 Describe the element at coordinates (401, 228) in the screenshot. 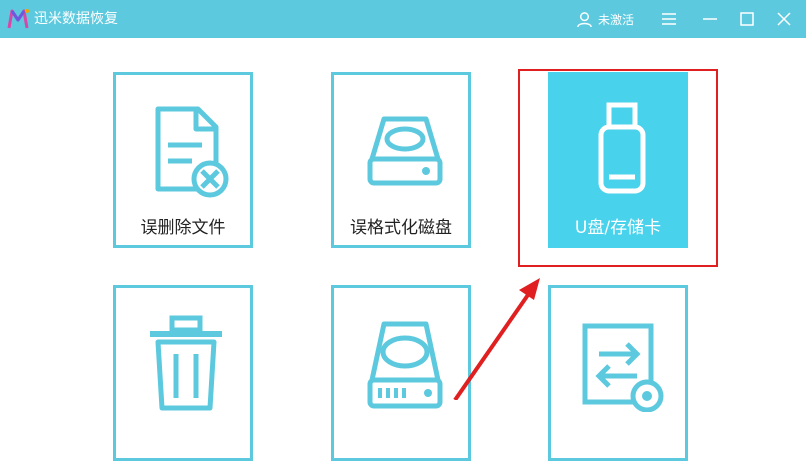

I see `tile-label: 误格式化磁盘` at that location.